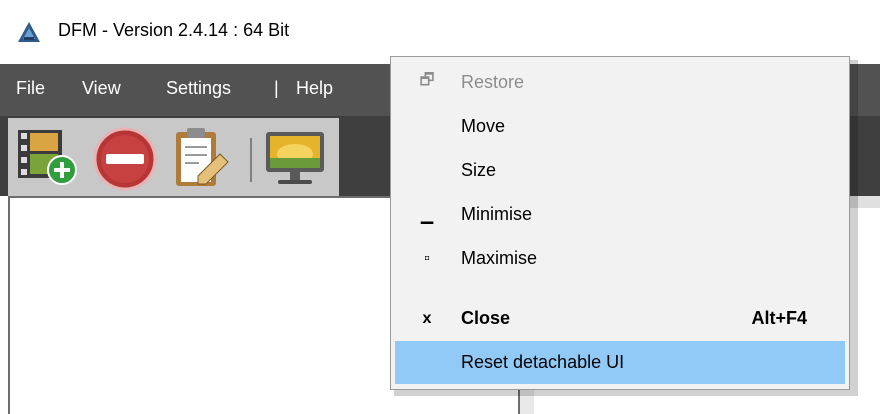 Image resolution: width=880 pixels, height=414 pixels. Describe the element at coordinates (479, 170) in the screenshot. I see `menu-item-label: Size` at that location.